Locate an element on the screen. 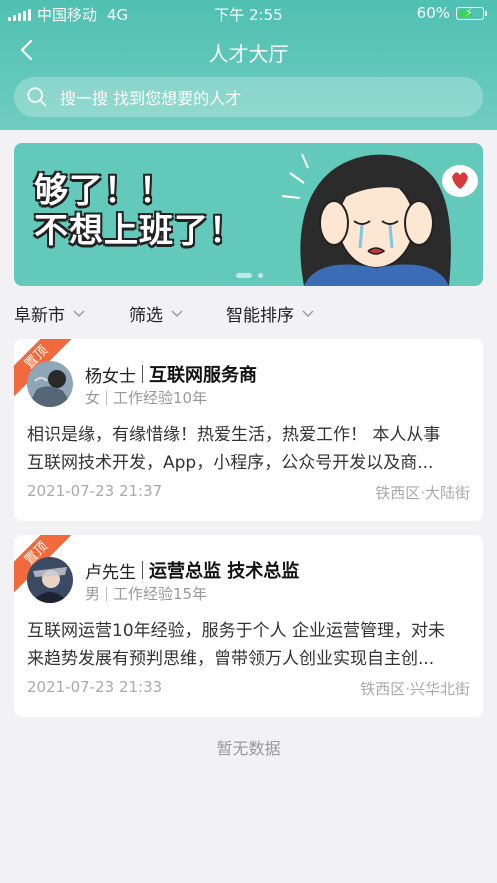 This screenshot has height=883, width=497. search-icon is located at coordinates (37, 97).